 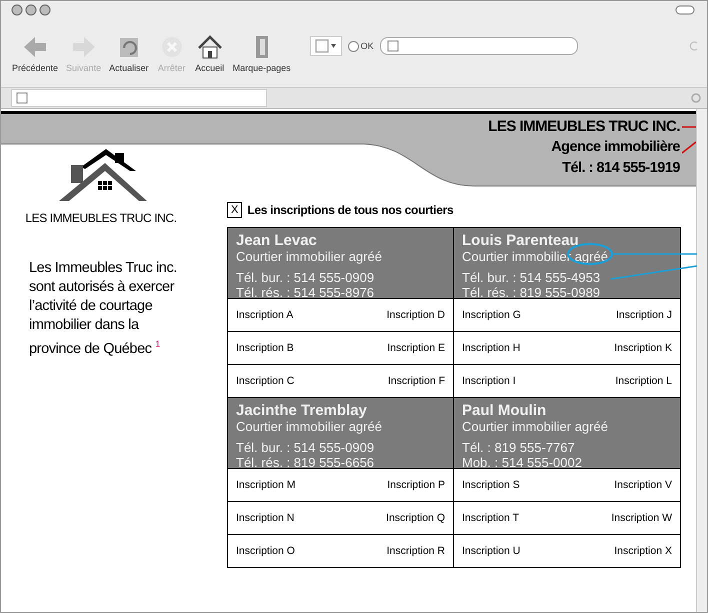 I want to click on scrollbar, so click(x=701, y=360).